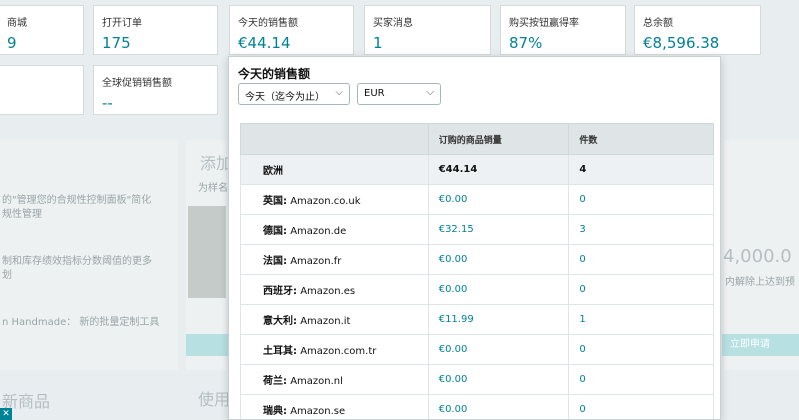 This screenshot has height=420, width=799. I want to click on site-name: Amazon.co.uk, so click(325, 201).